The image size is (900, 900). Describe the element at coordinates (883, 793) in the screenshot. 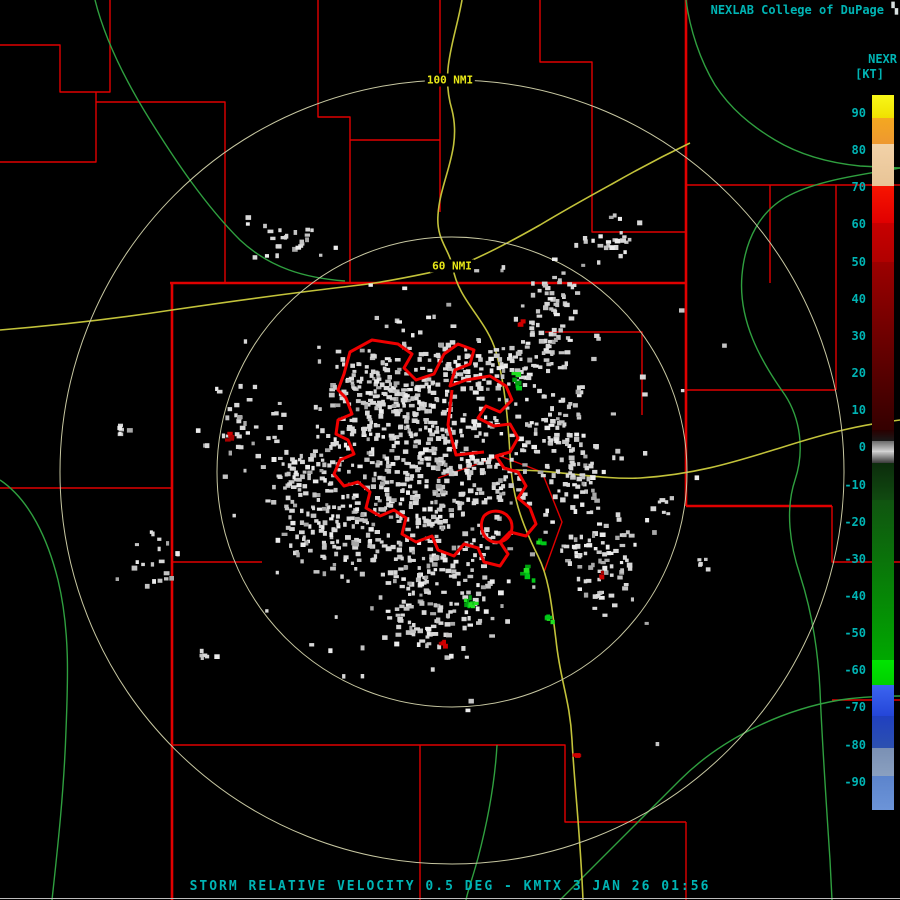

I see `colorbar-segment` at that location.